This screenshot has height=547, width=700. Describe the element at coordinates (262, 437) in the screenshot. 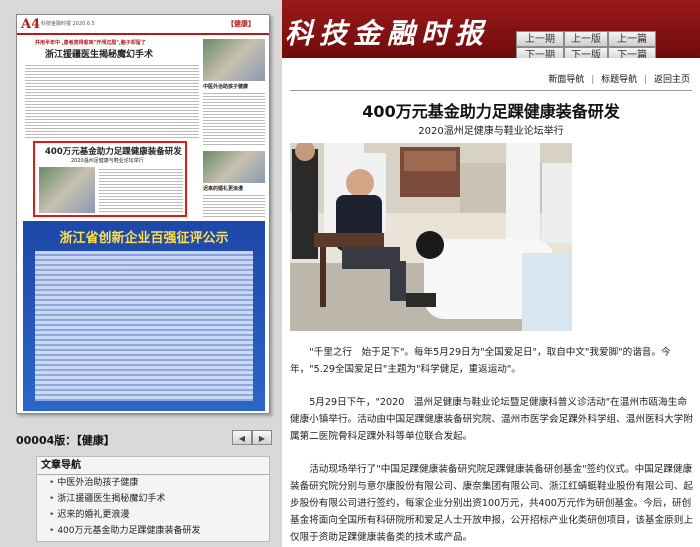

I see `next-edition-button: ▶` at that location.